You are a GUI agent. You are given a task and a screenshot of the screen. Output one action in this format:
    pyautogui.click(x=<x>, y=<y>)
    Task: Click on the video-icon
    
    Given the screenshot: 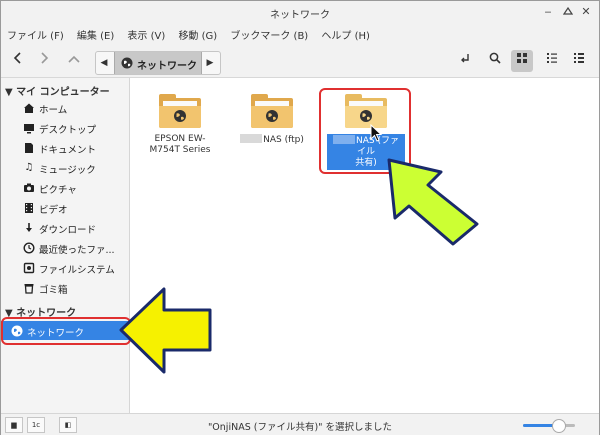 What is the action you would take?
    pyautogui.click(x=29, y=208)
    